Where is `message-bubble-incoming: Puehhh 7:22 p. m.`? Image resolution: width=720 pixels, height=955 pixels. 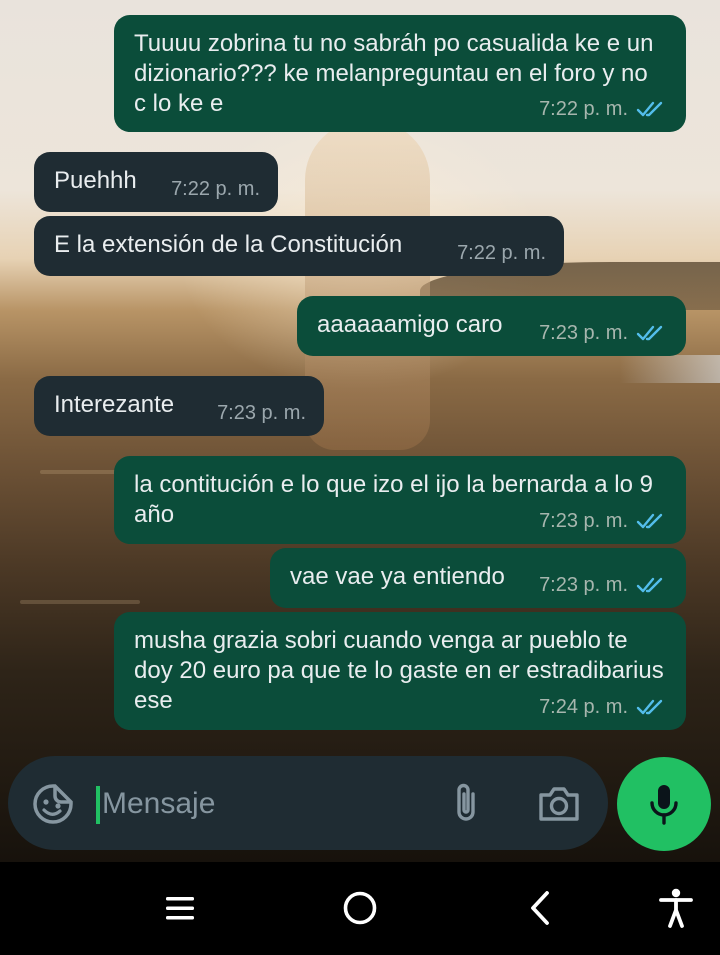
message-bubble-incoming: Puehhh 7:22 p. m. is located at coordinates (156, 182).